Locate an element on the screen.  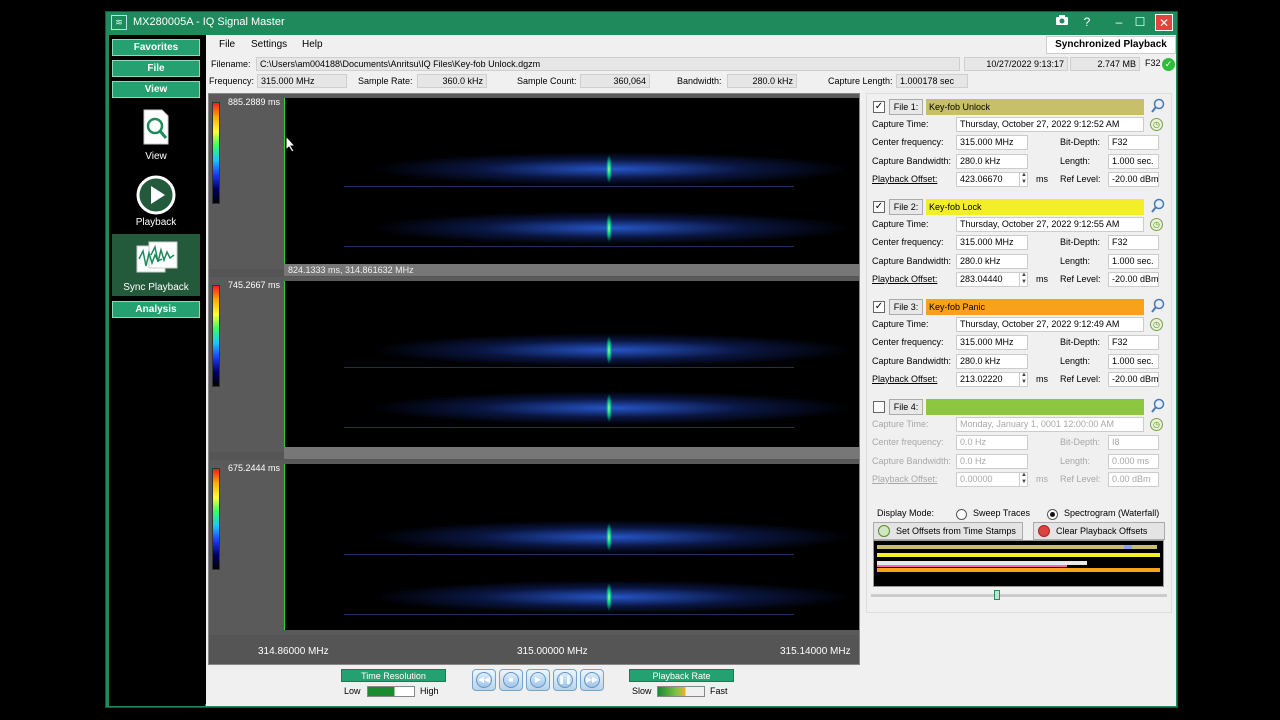
nav-view: View is located at coordinates (156, 89).